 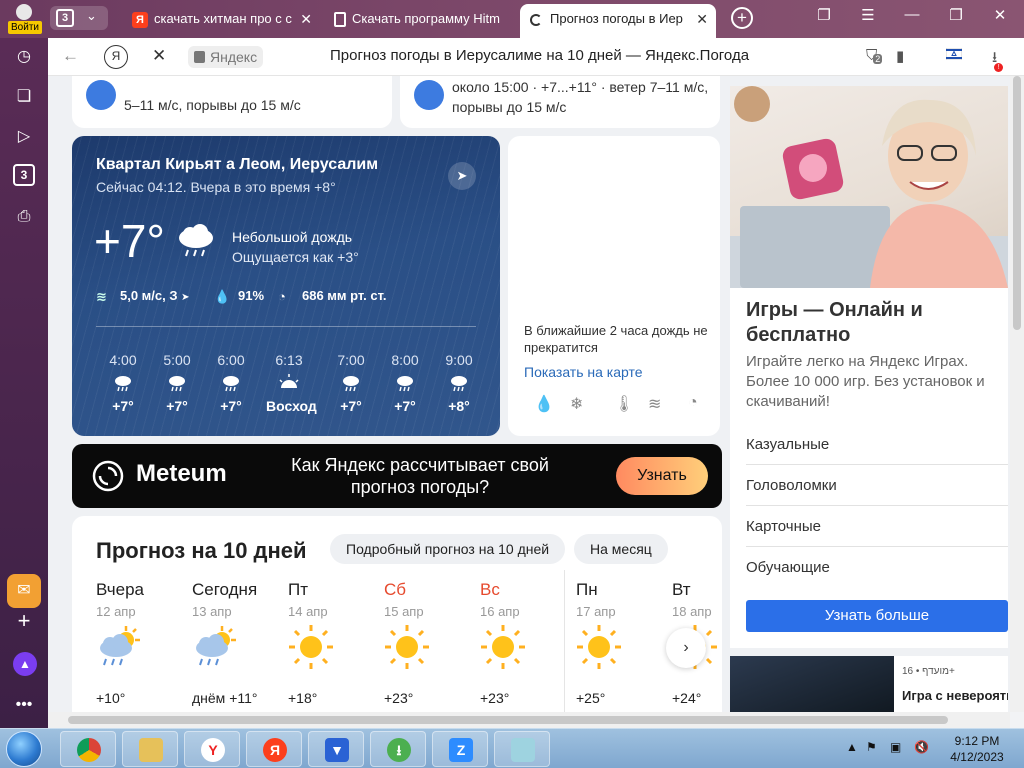 What do you see at coordinates (877, 323) in the screenshot?
I see `ad-title: Игры — Онлайн и бесплатно` at bounding box center [877, 323].